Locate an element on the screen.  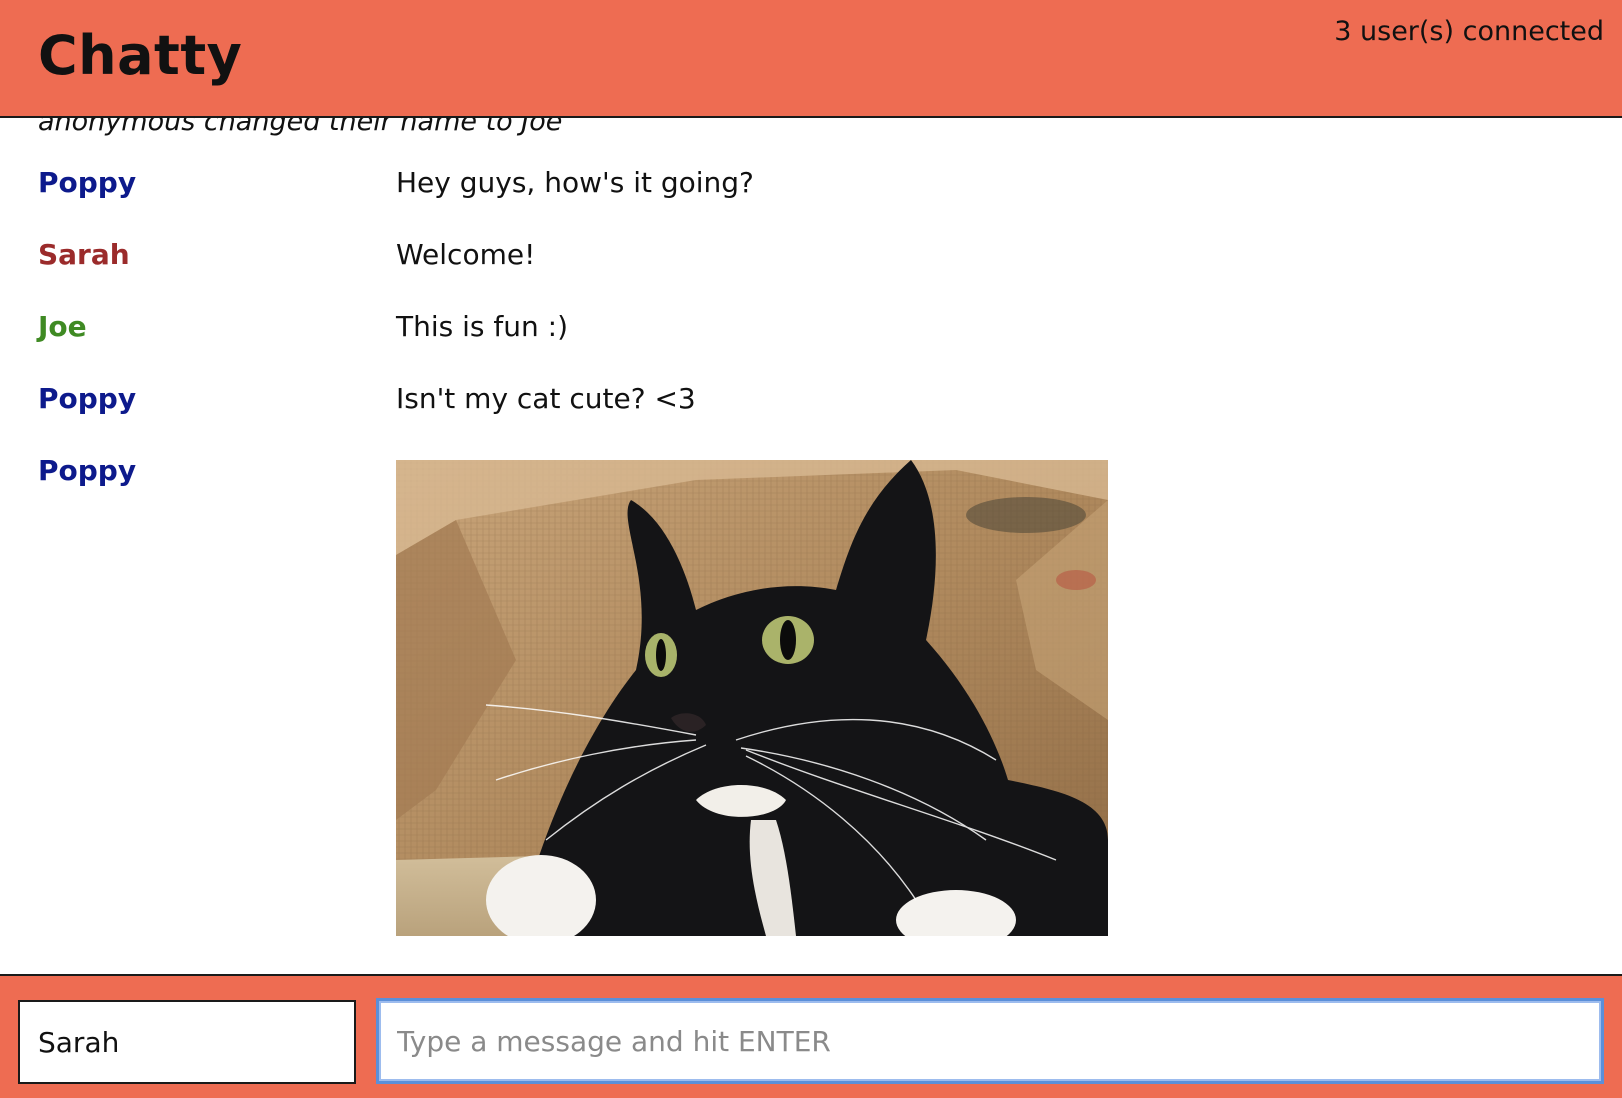
message-username: Sarah is located at coordinates (84, 254).